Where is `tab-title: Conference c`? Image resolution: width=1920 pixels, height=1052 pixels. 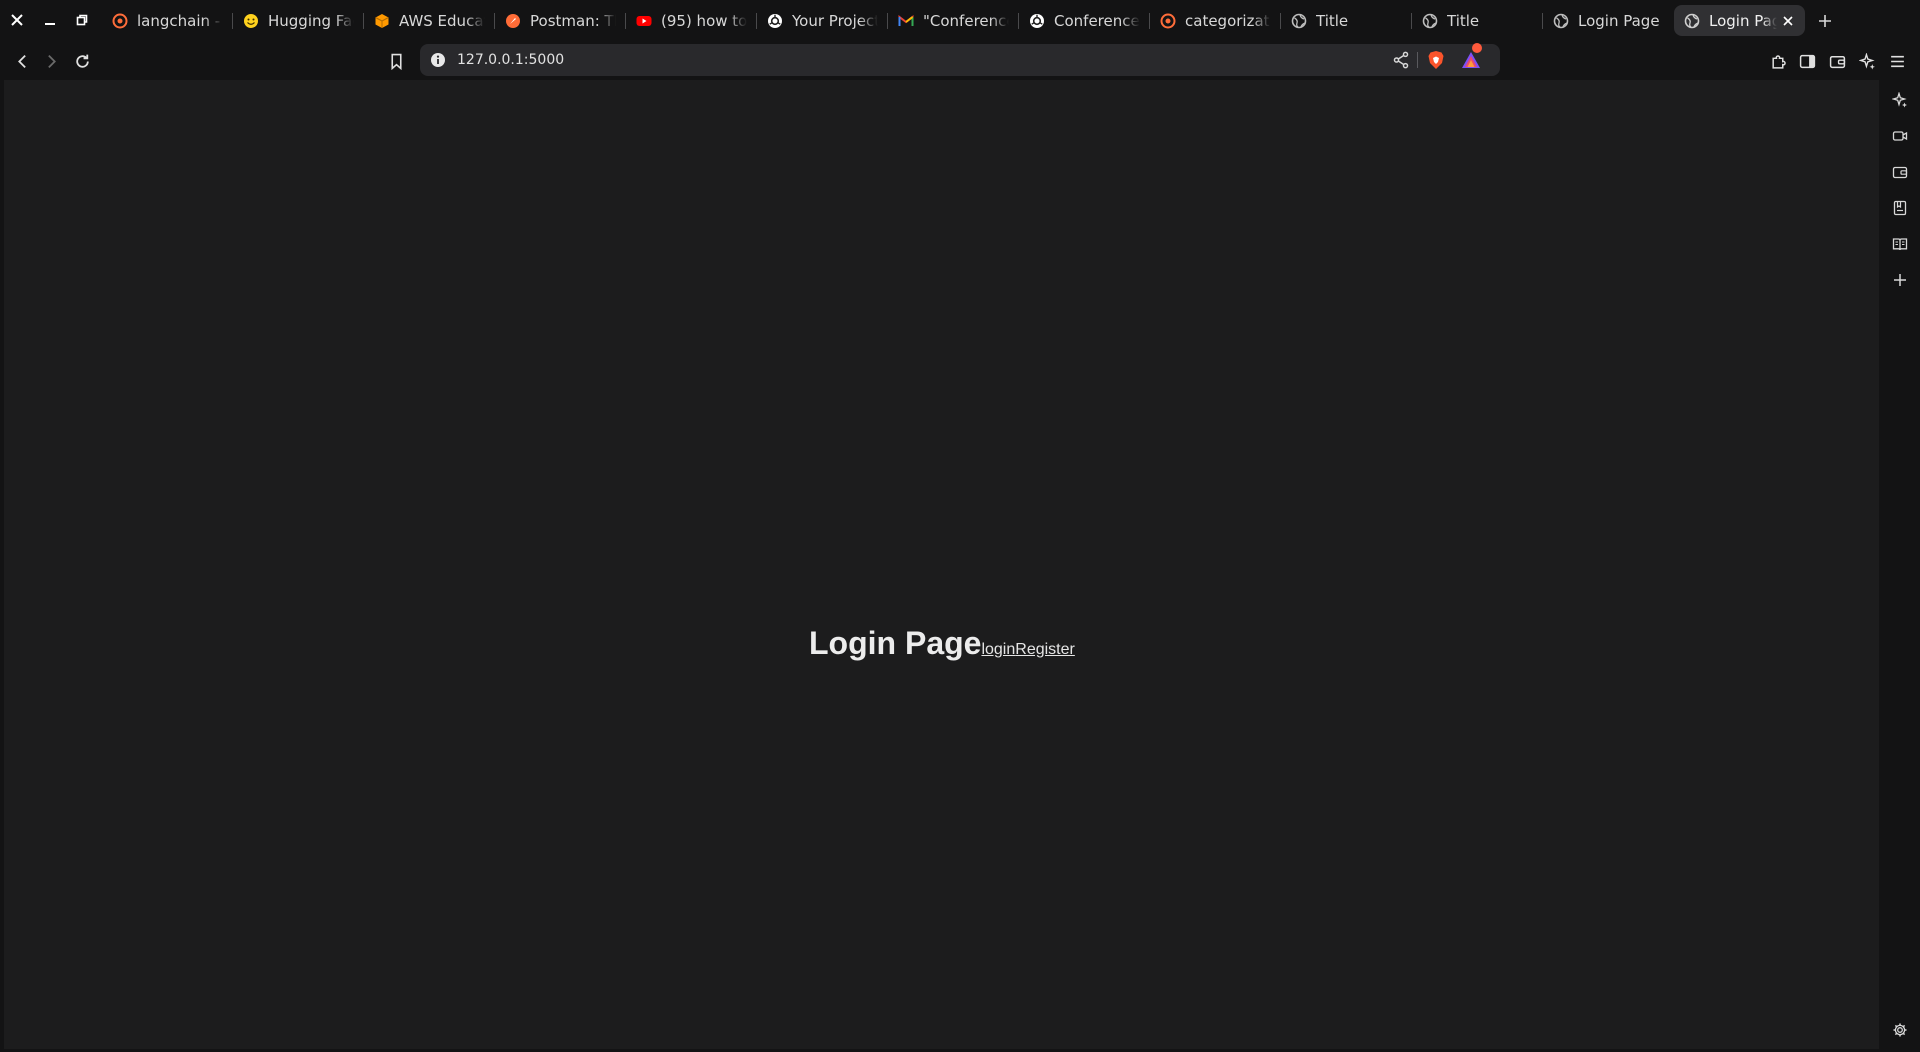
tab-title: Conference c is located at coordinates (1097, 20).